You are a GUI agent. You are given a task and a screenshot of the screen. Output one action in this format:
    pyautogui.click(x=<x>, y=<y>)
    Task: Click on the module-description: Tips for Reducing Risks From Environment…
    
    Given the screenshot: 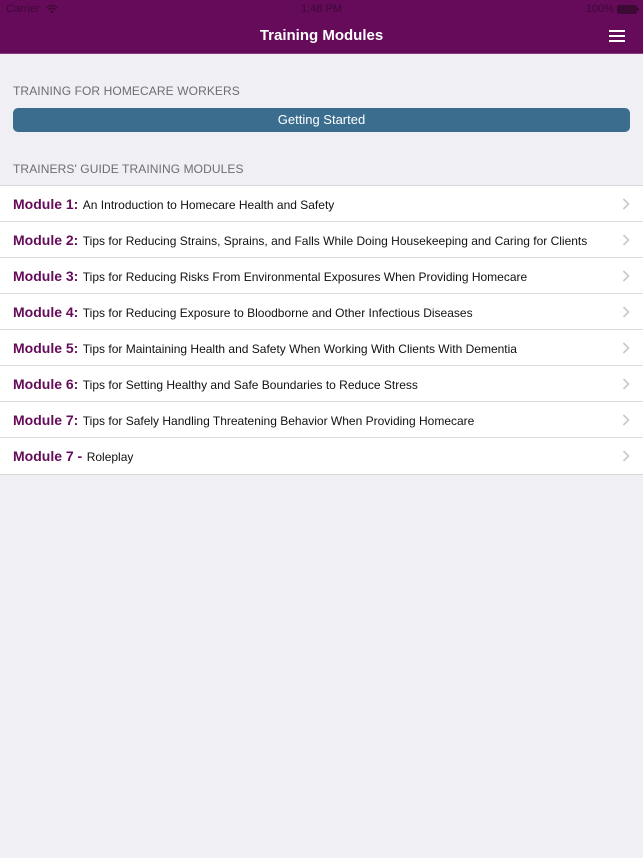 What is the action you would take?
    pyautogui.click(x=305, y=277)
    